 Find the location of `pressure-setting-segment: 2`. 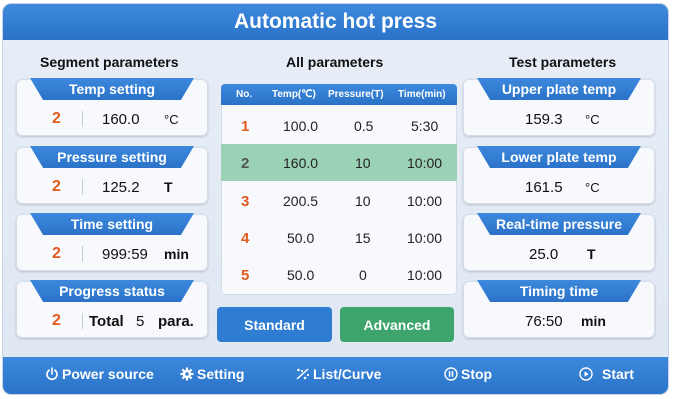

pressure-setting-segment: 2 is located at coordinates (56, 186).